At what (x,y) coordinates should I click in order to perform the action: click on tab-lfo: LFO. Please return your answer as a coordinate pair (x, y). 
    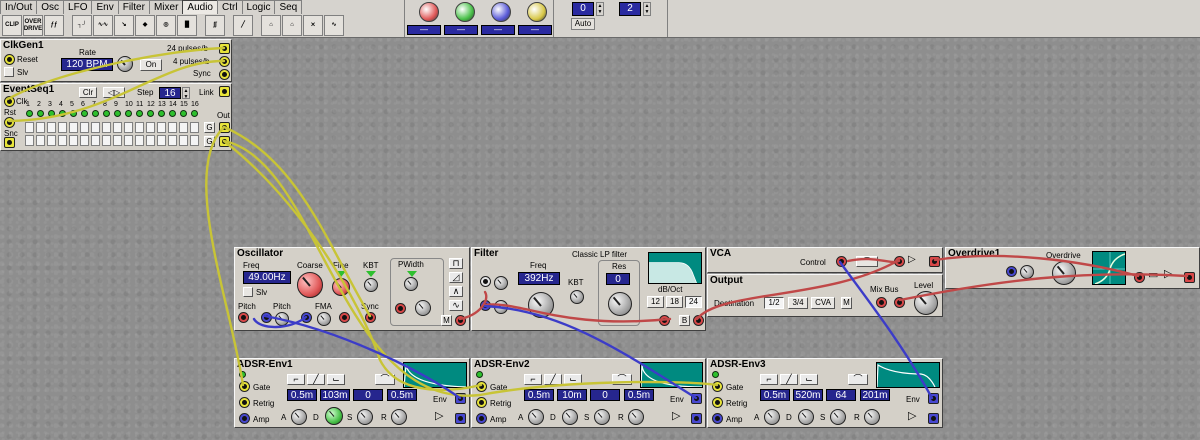
    Looking at the image, I should click on (78, 7).